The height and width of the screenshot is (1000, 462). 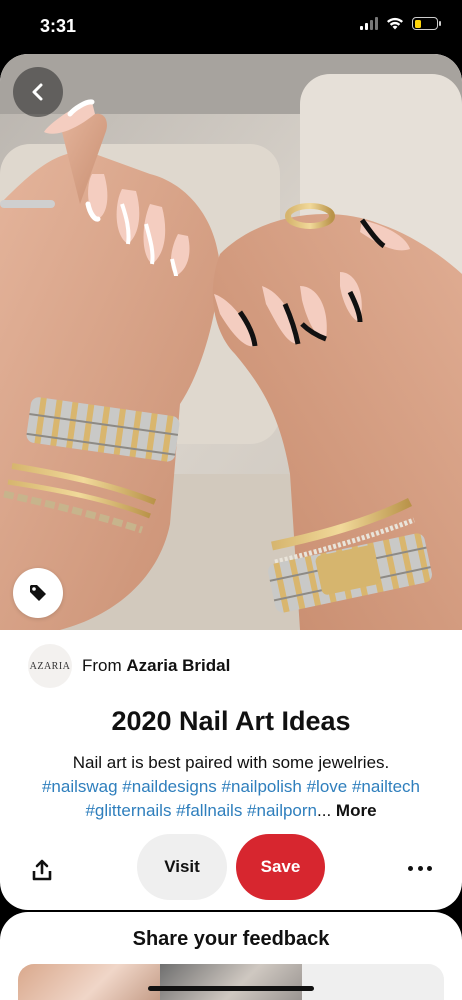 What do you see at coordinates (178, 665) in the screenshot?
I see `source-name: Azaria Bridal` at bounding box center [178, 665].